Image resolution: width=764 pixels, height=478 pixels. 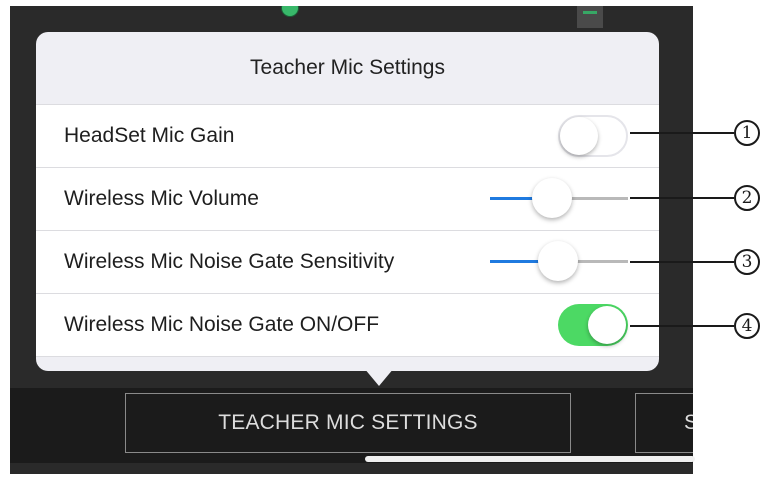 I want to click on second-settings-button: S, so click(x=664, y=423).